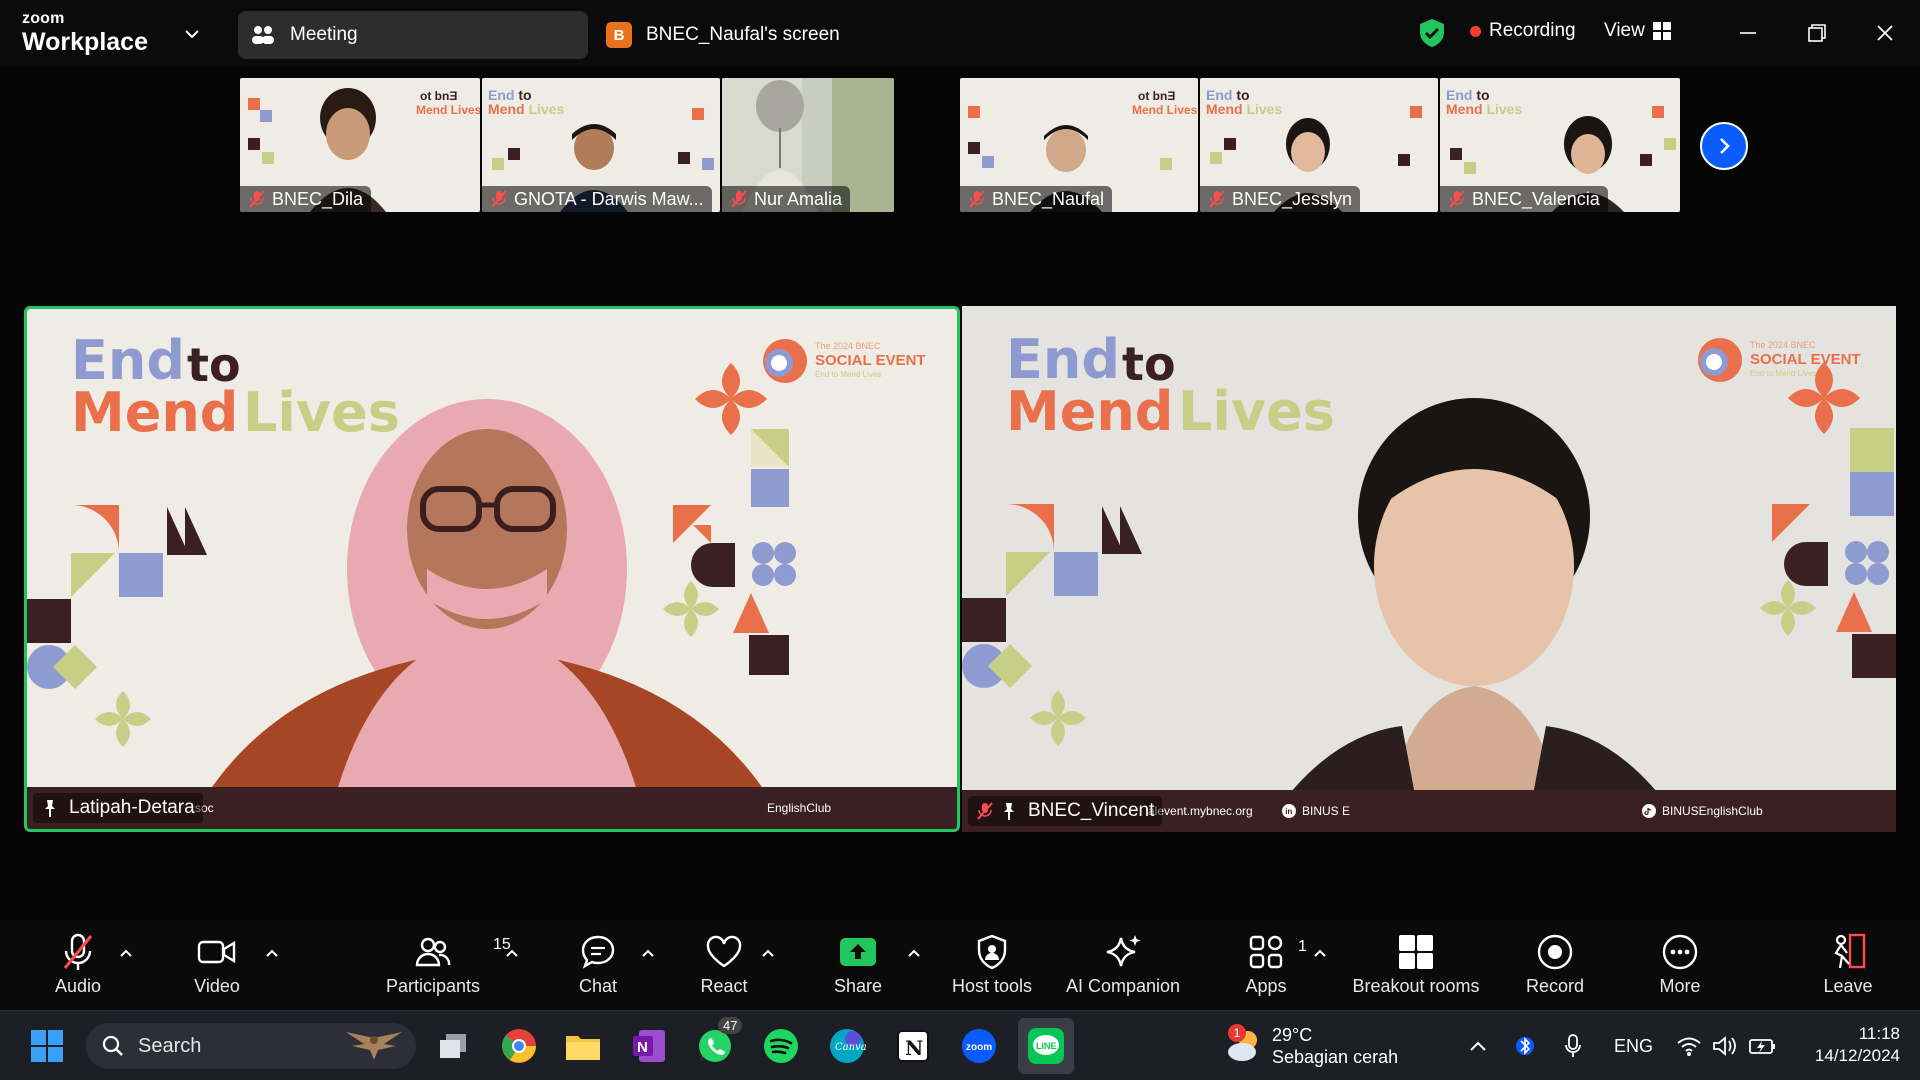 The width and height of the screenshot is (1920, 1080). I want to click on notion-icon: N, so click(913, 1046).